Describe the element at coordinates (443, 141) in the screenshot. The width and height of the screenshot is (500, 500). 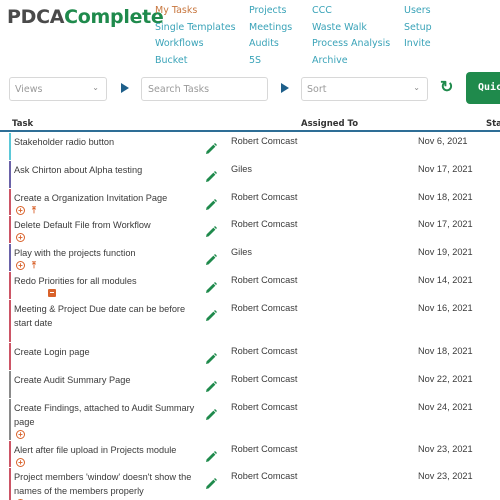
I see `start-date: Nov 6, 2021` at that location.